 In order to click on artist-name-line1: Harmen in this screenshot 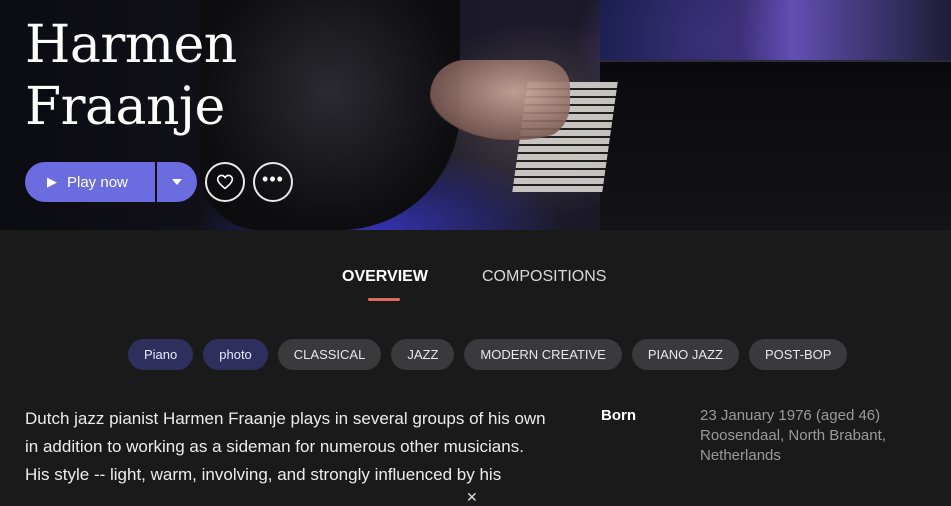, I will do `click(131, 45)`.